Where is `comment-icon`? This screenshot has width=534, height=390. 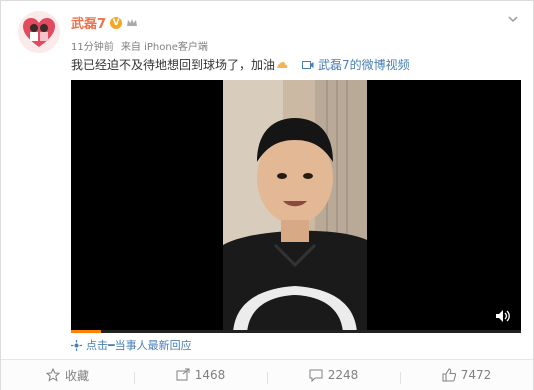
comment-icon is located at coordinates (316, 375).